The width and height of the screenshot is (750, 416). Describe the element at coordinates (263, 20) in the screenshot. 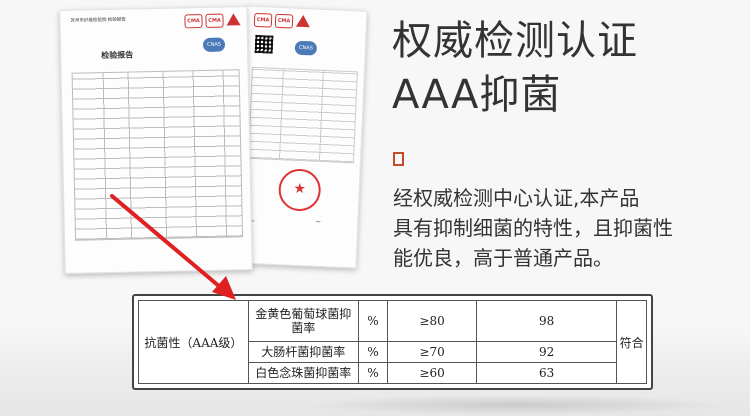

I see `cma-logo-icon: CMA` at that location.